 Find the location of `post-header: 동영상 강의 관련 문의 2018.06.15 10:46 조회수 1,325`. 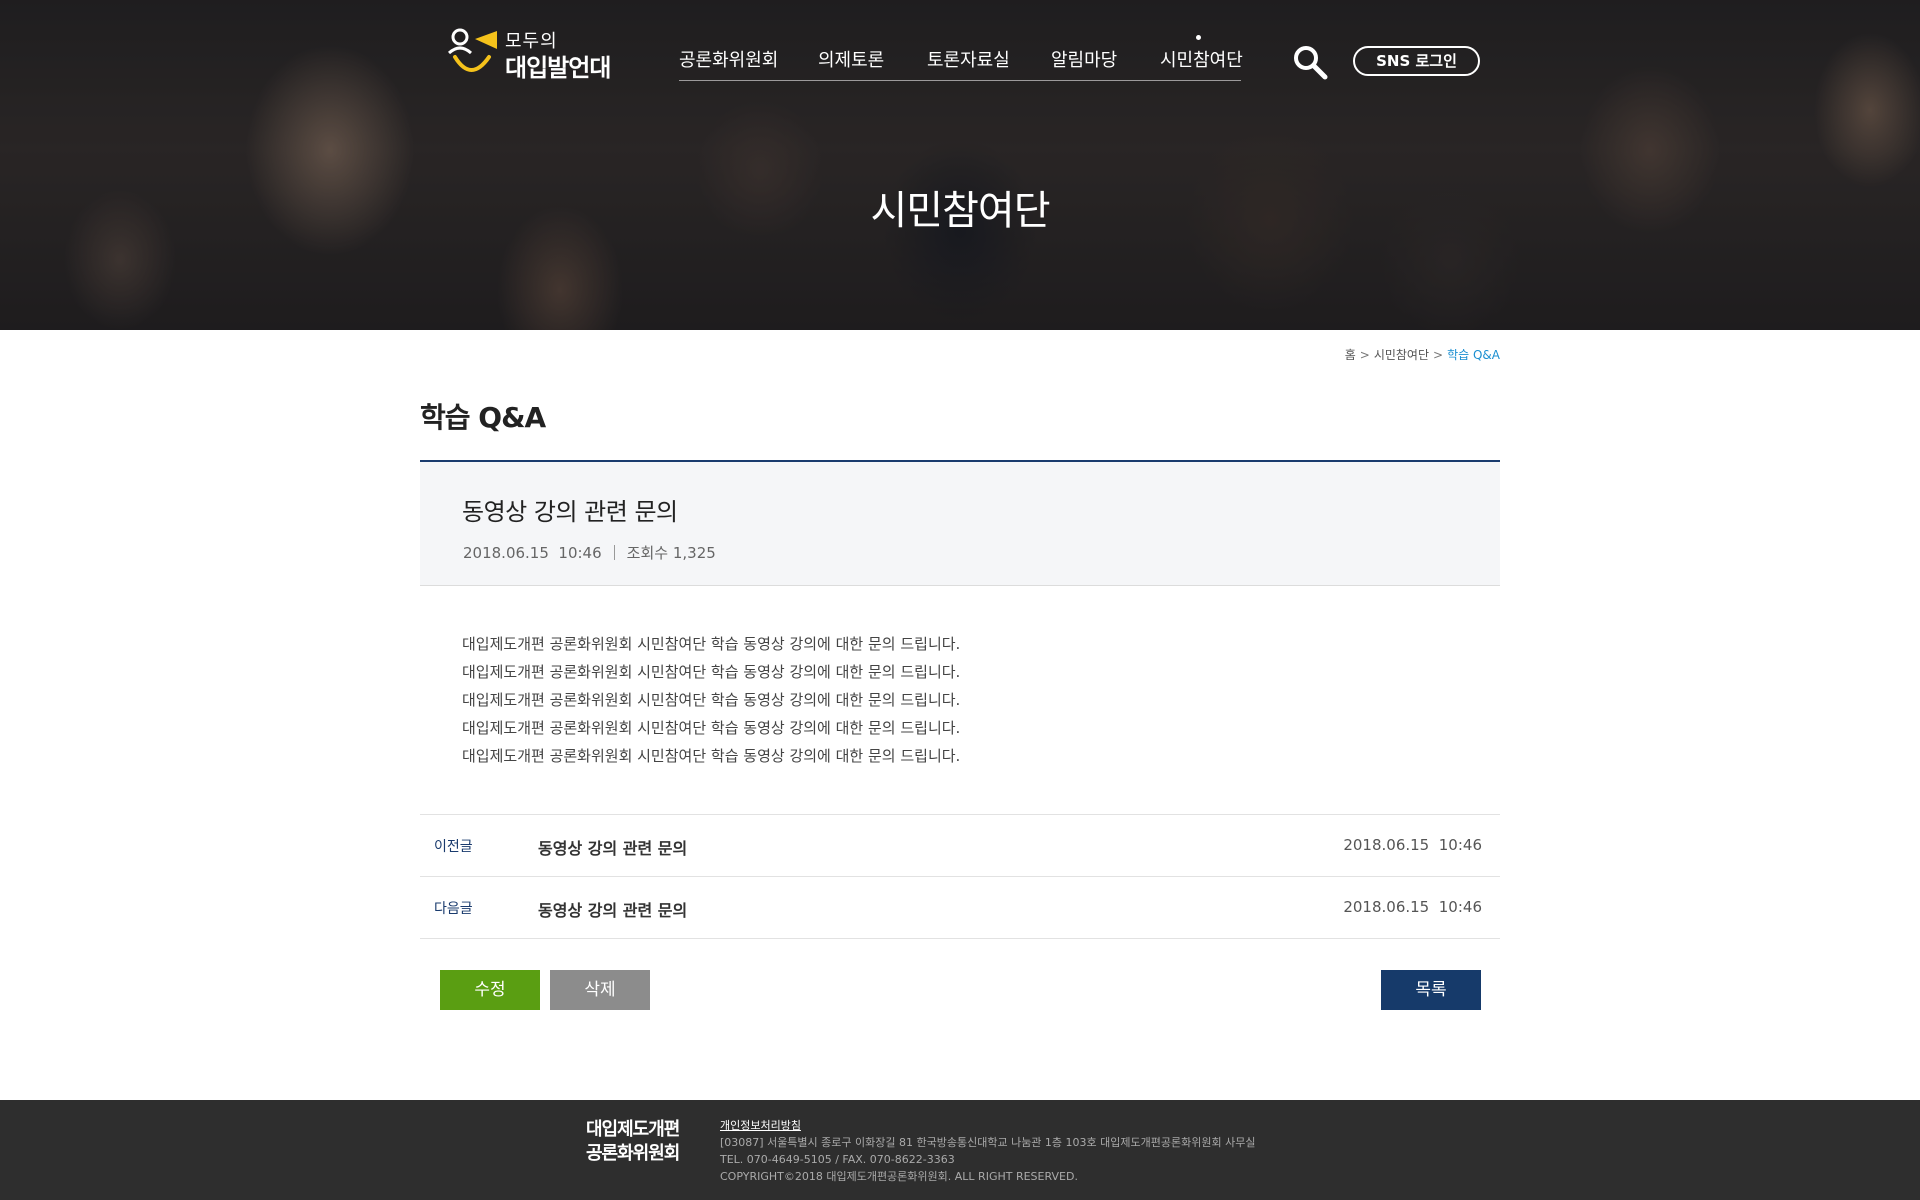

post-header: 동영상 강의 관련 문의 2018.06.15 10:46 조회수 1,325 is located at coordinates (960, 523).